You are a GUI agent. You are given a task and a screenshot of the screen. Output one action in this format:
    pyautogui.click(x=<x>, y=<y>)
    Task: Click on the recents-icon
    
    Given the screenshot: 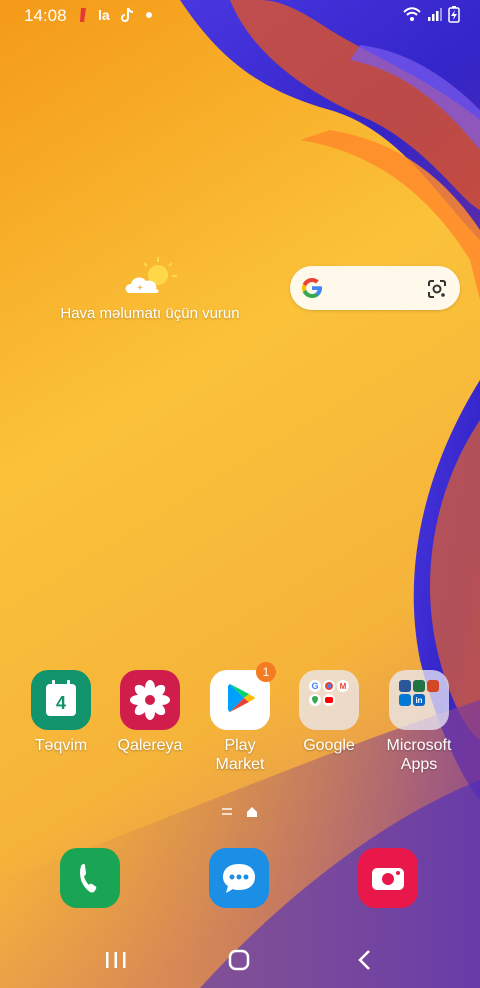 What is the action you would take?
    pyautogui.click(x=116, y=960)
    